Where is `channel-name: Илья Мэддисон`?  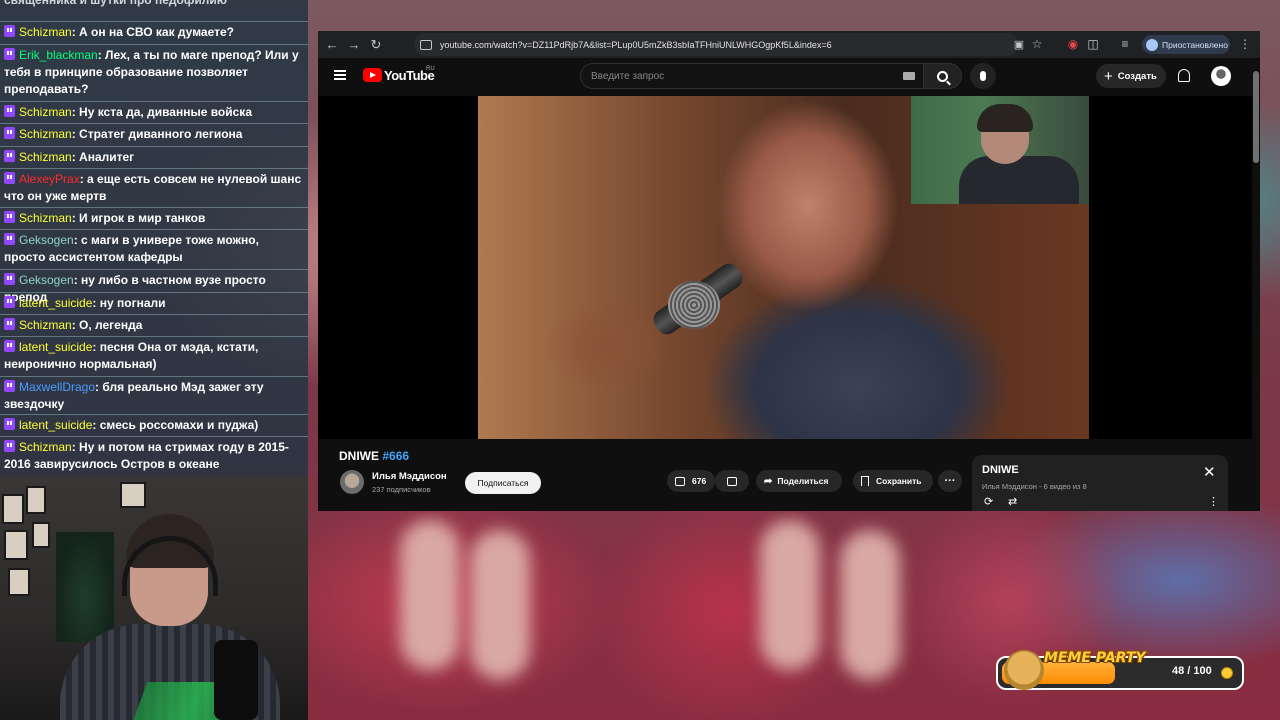 channel-name: Илья Мэддисон is located at coordinates (409, 476).